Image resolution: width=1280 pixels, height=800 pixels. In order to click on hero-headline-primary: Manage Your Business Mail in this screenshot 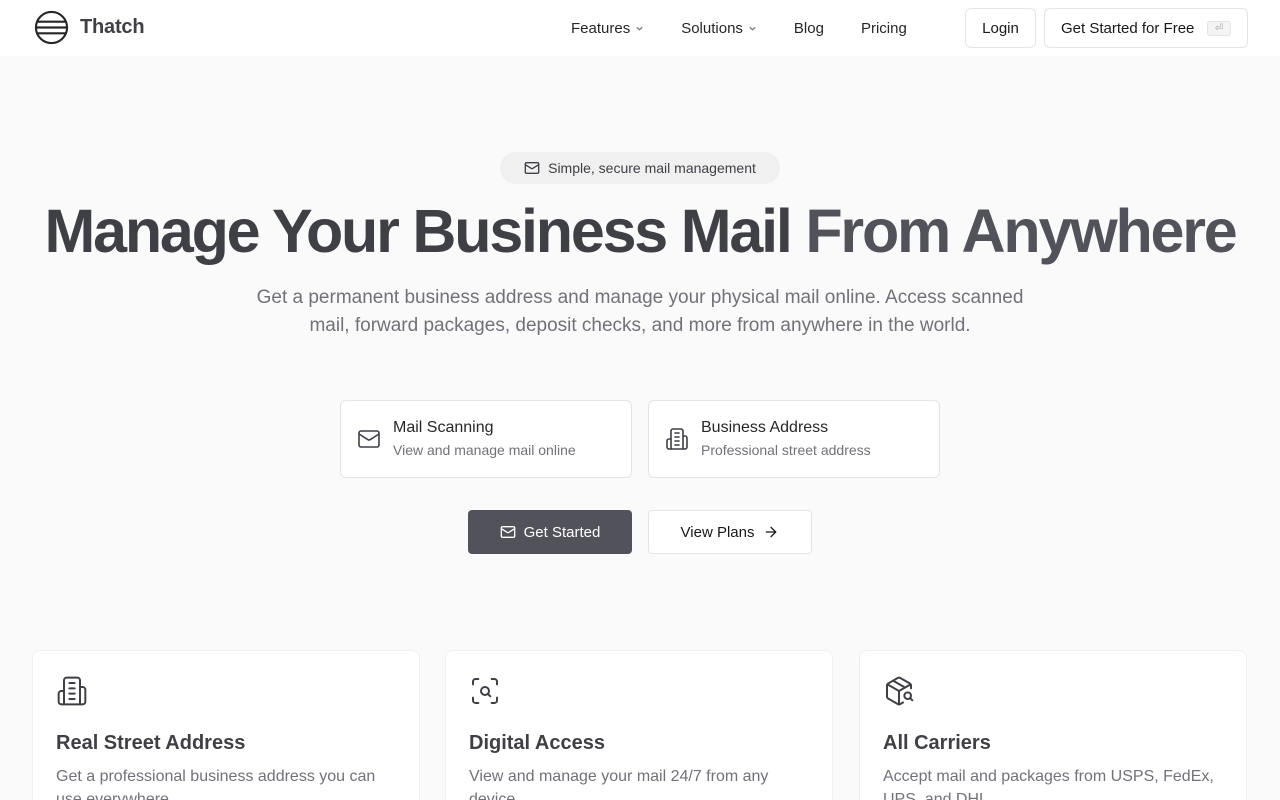, I will do `click(418, 231)`.